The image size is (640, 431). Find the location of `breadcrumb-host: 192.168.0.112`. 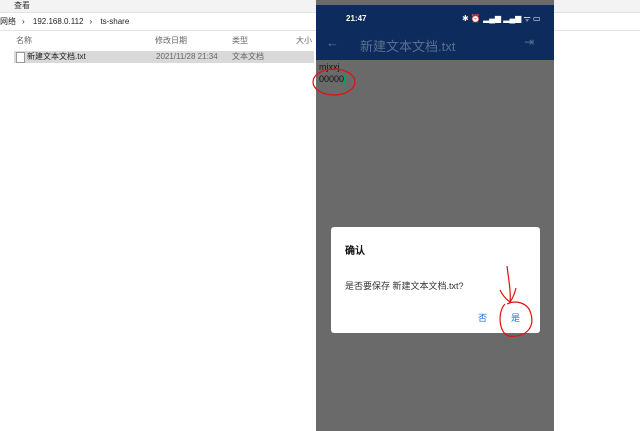

breadcrumb-host: 192.168.0.112 is located at coordinates (58, 21).